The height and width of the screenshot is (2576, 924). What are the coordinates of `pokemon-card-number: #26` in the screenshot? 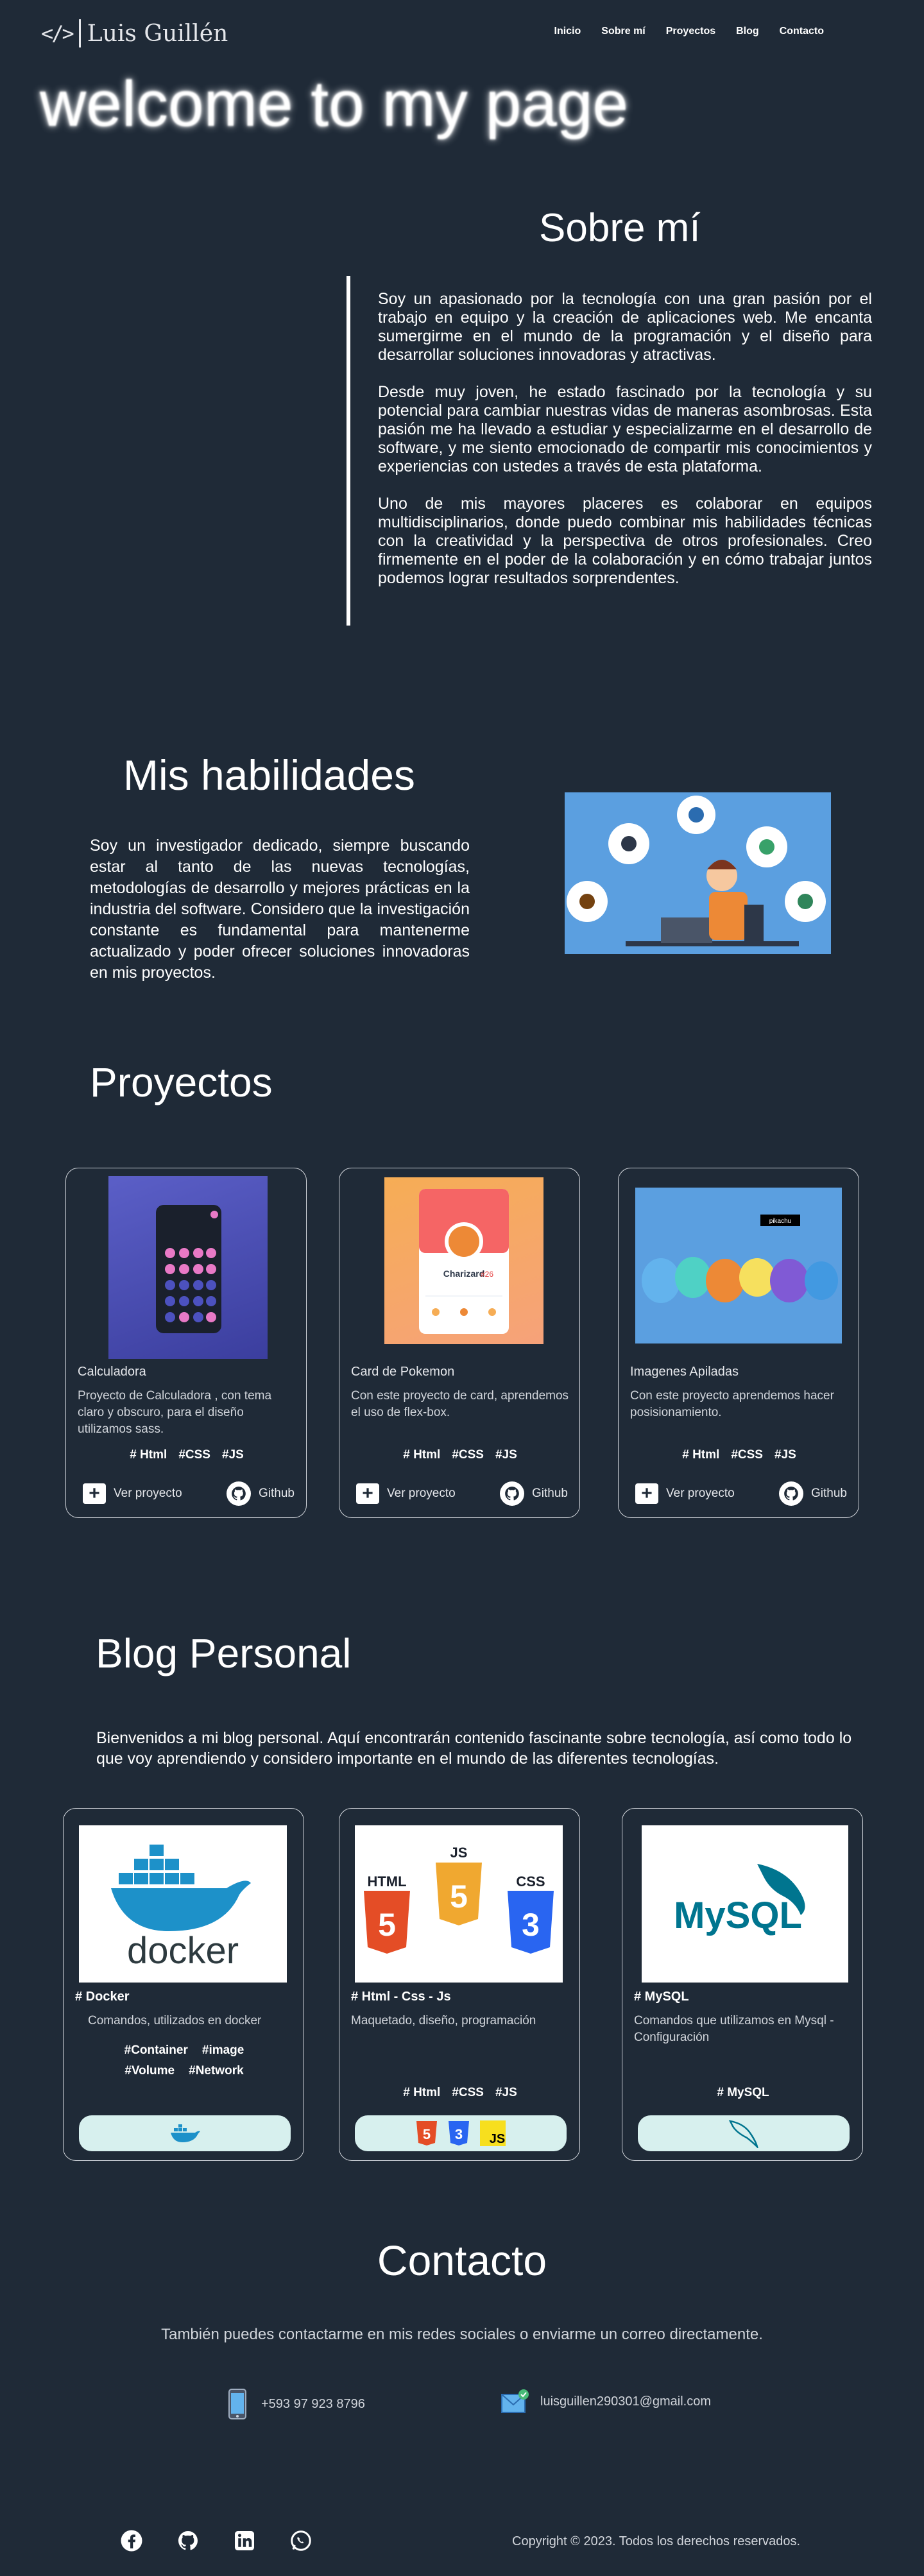 It's located at (487, 1274).